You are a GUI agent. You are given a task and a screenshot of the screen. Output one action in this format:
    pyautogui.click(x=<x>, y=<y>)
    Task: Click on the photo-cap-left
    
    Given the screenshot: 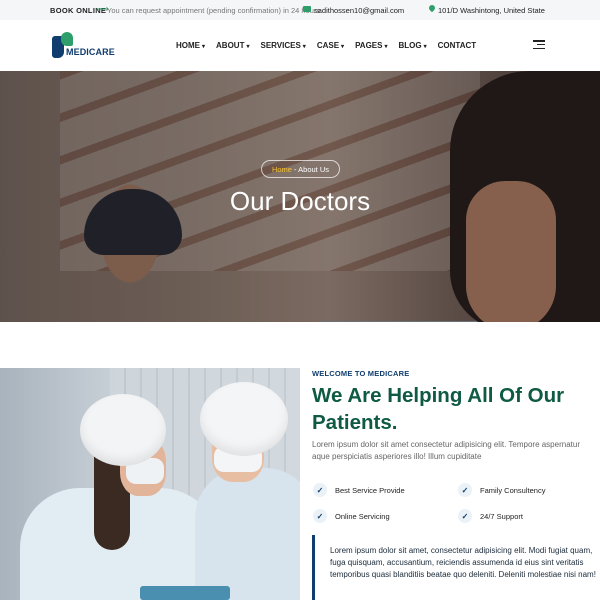 What is the action you would take?
    pyautogui.click(x=123, y=430)
    